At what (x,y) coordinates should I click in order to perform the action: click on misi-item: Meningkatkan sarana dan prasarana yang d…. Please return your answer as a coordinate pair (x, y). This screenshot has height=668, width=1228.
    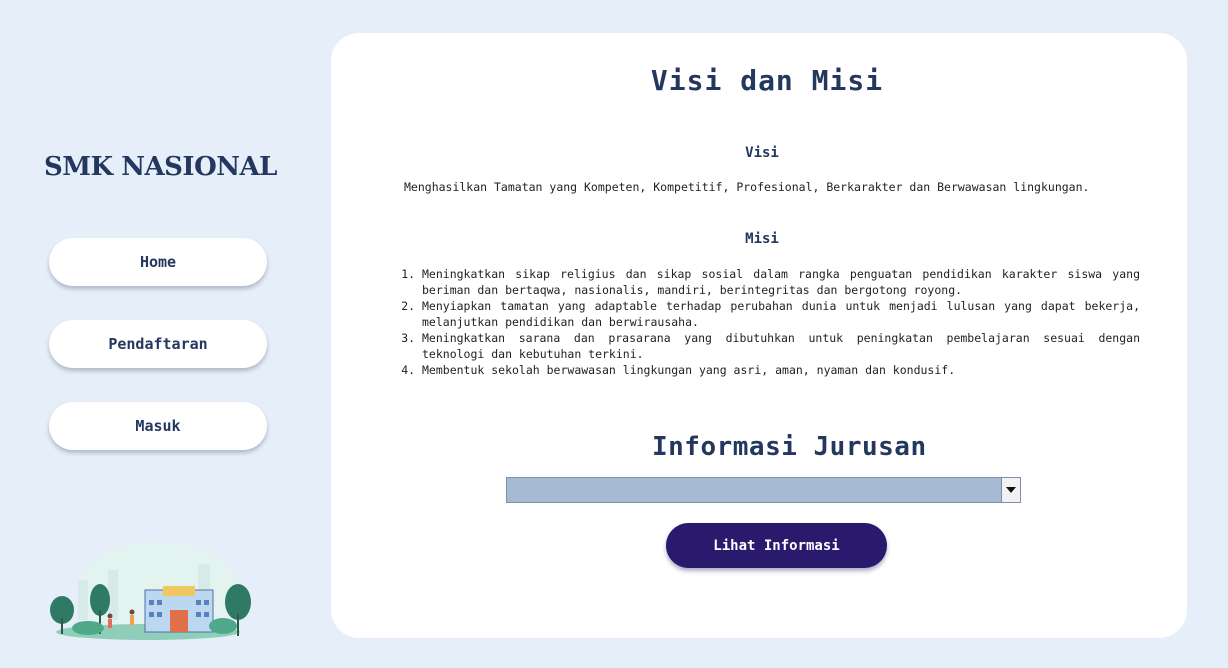
    Looking at the image, I should click on (781, 346).